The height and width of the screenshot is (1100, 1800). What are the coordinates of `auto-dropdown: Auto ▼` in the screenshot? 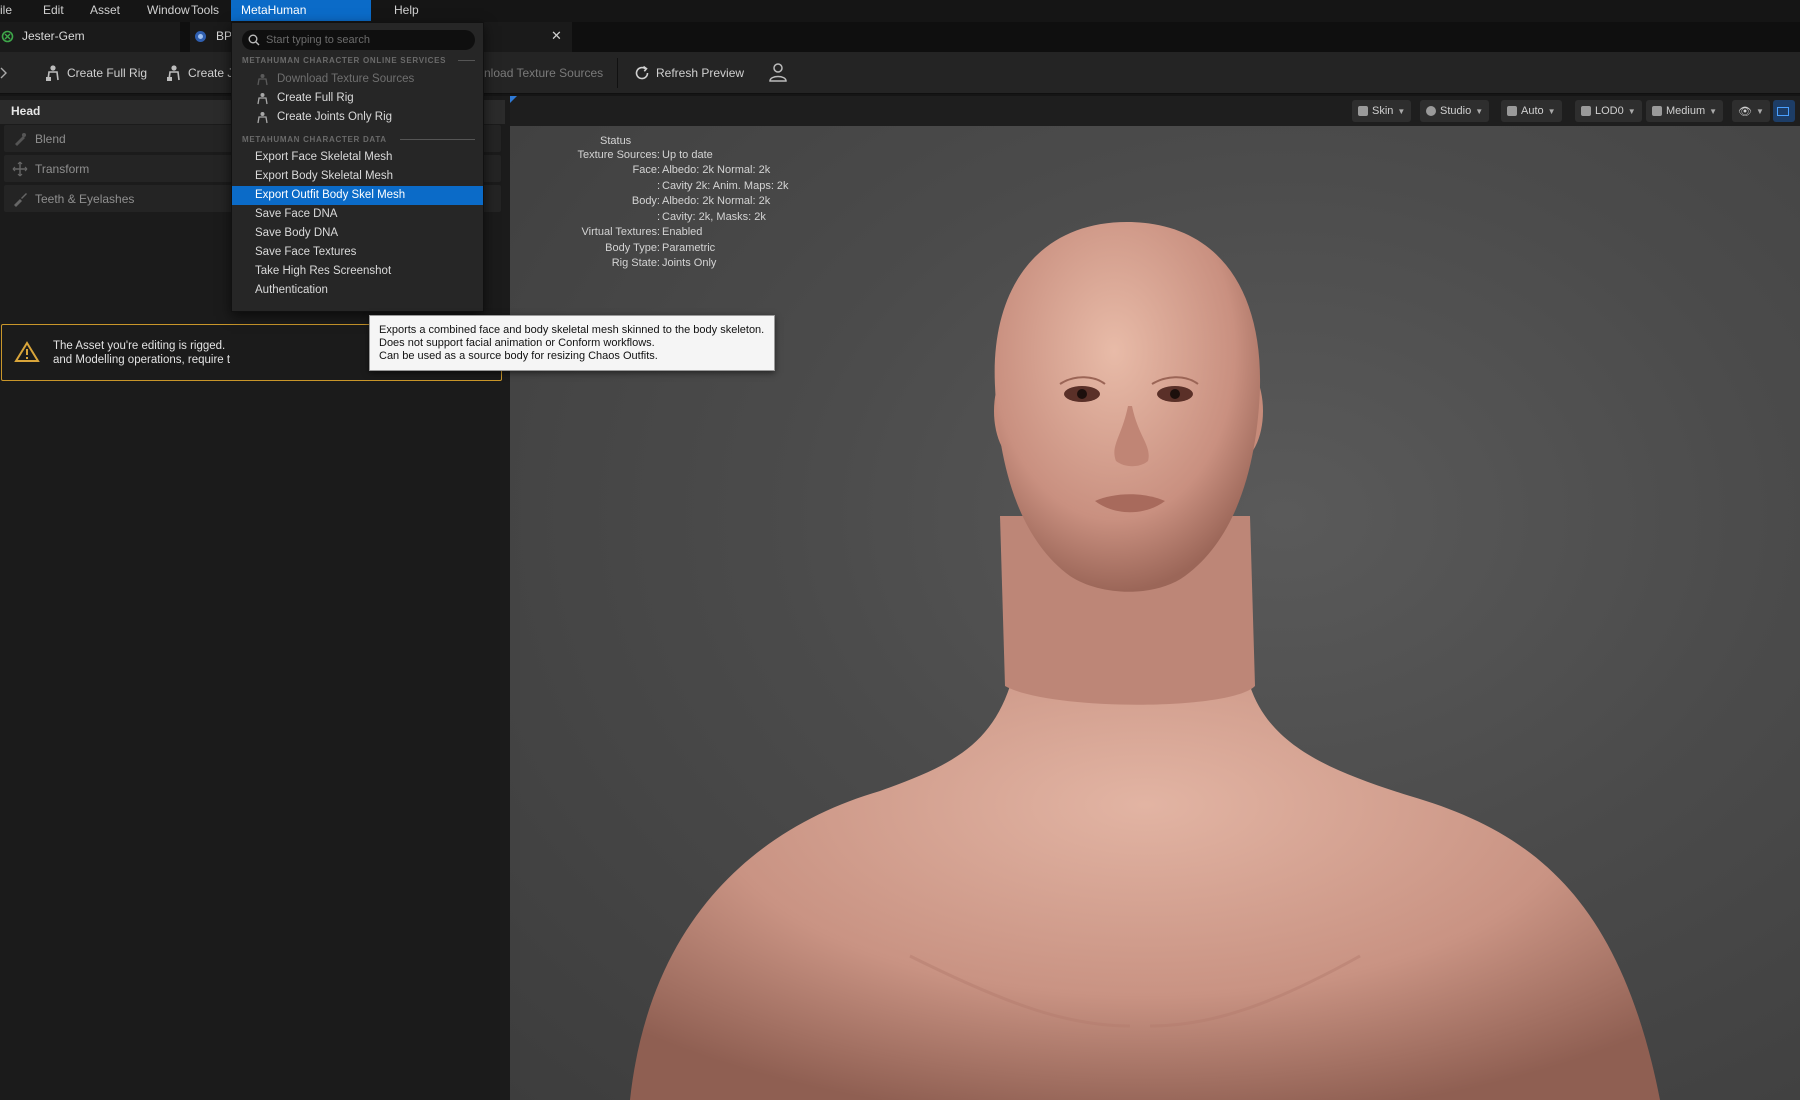 It's located at (1531, 111).